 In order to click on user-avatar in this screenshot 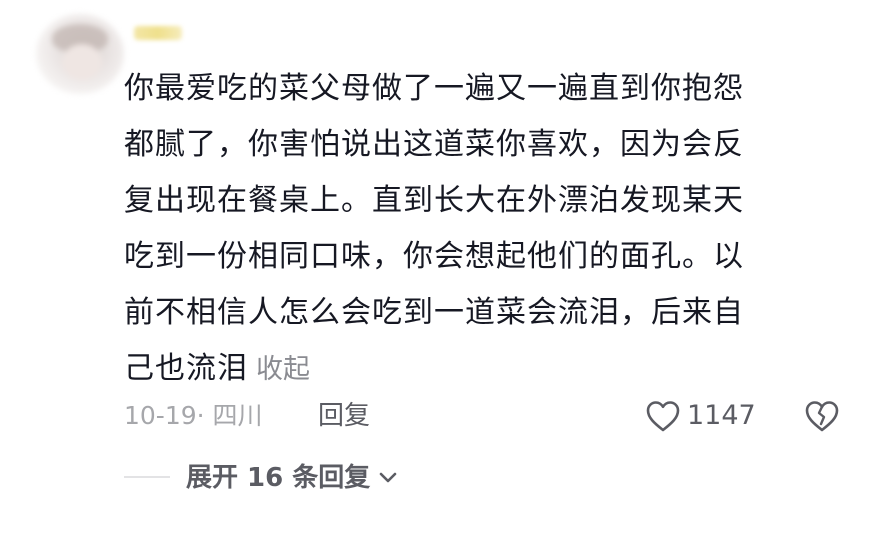, I will do `click(80, 54)`.